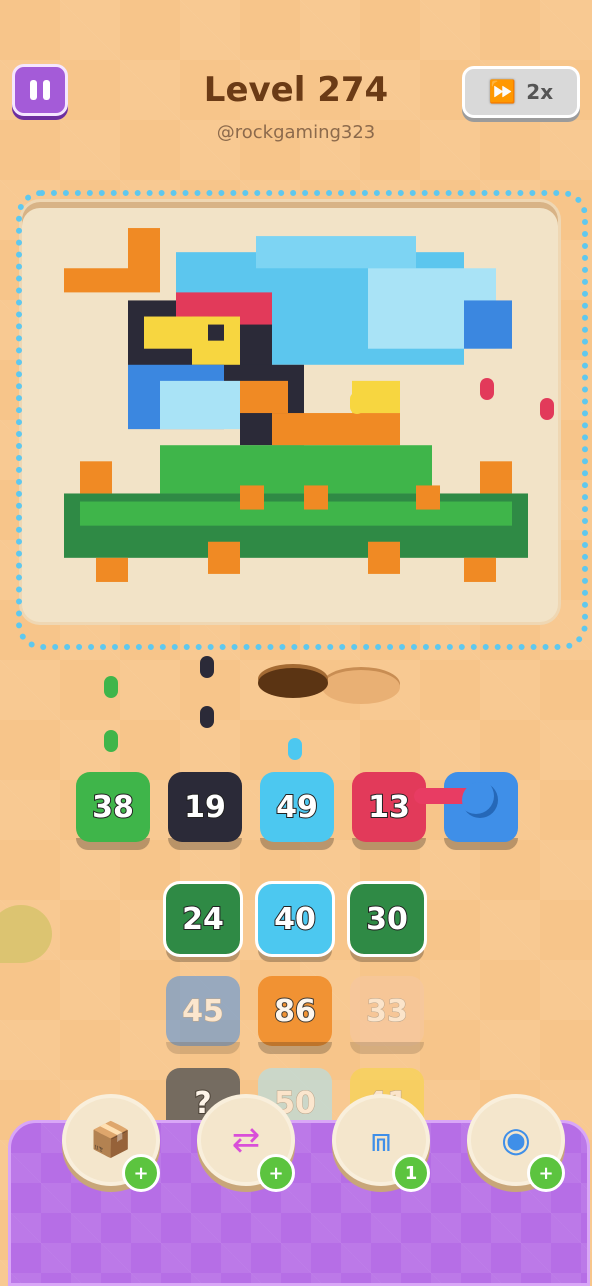 This screenshot has height=1286, width=592. What do you see at coordinates (113, 807) in the screenshot?
I see `tile-count: 38` at bounding box center [113, 807].